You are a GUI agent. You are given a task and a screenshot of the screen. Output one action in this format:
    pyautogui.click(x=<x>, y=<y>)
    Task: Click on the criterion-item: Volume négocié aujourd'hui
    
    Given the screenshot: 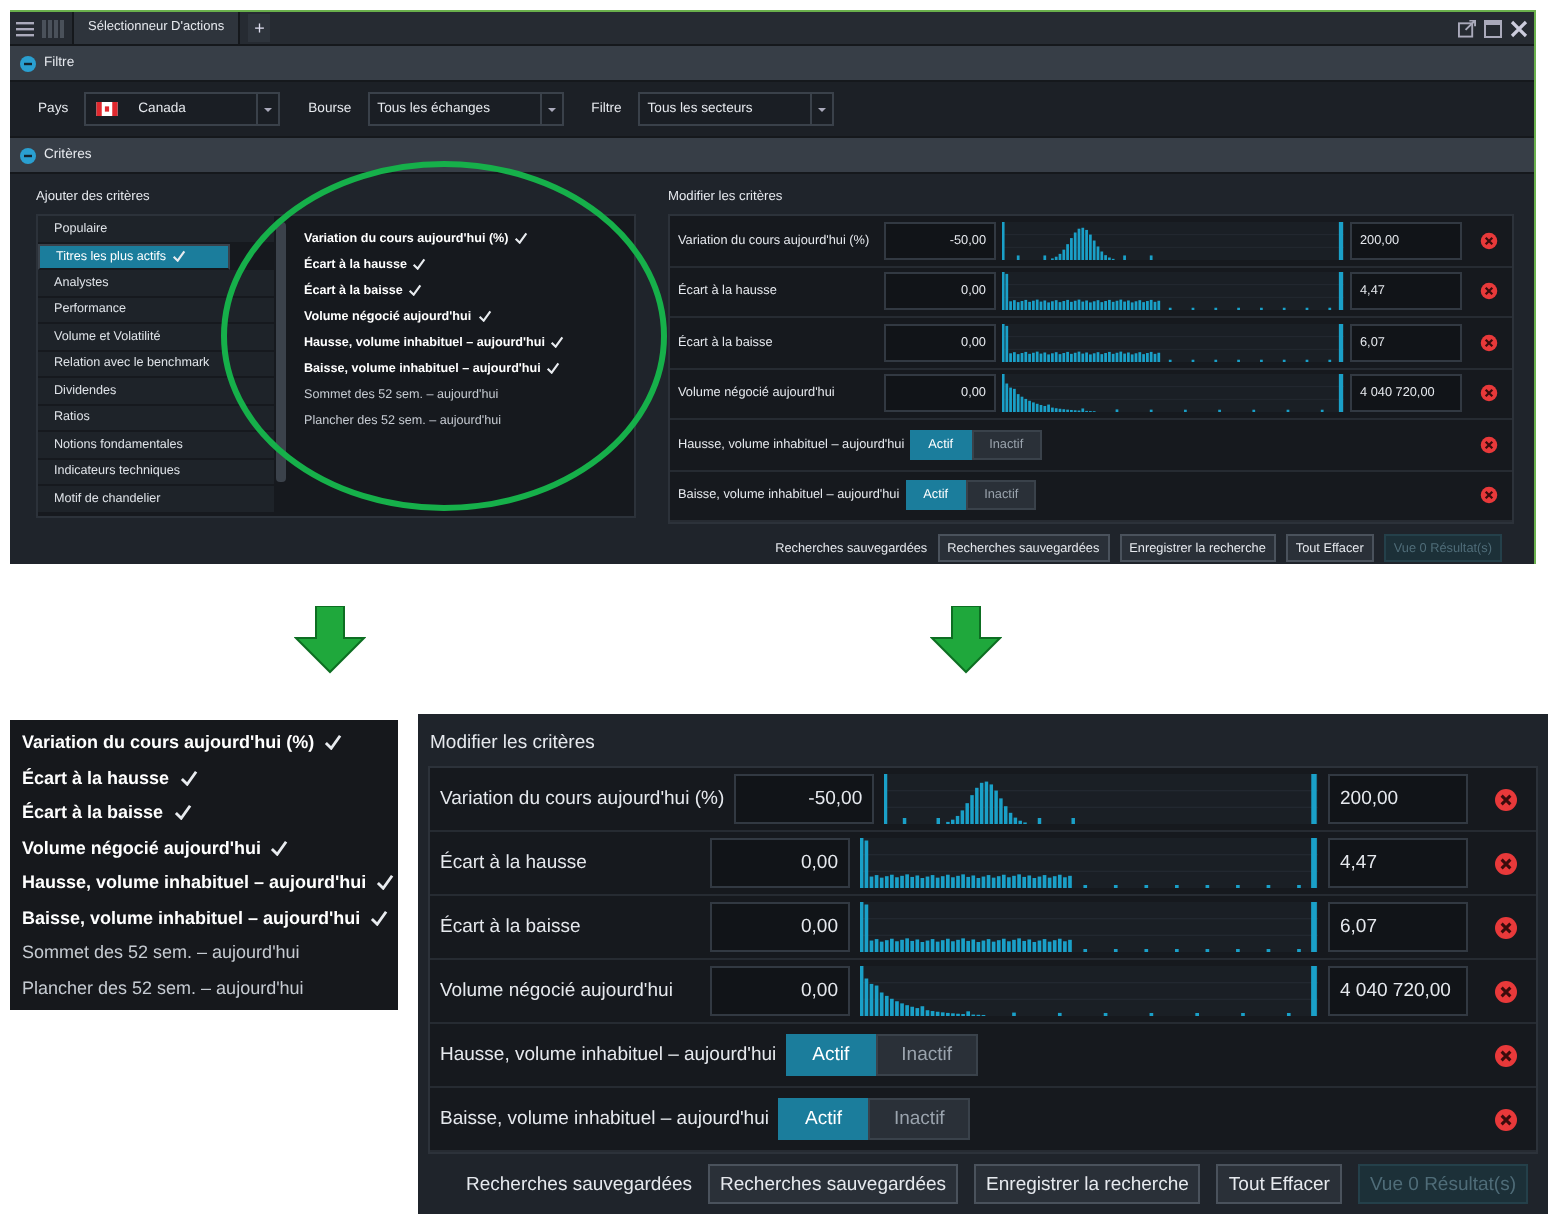 What is the action you would take?
    pyautogui.click(x=141, y=847)
    